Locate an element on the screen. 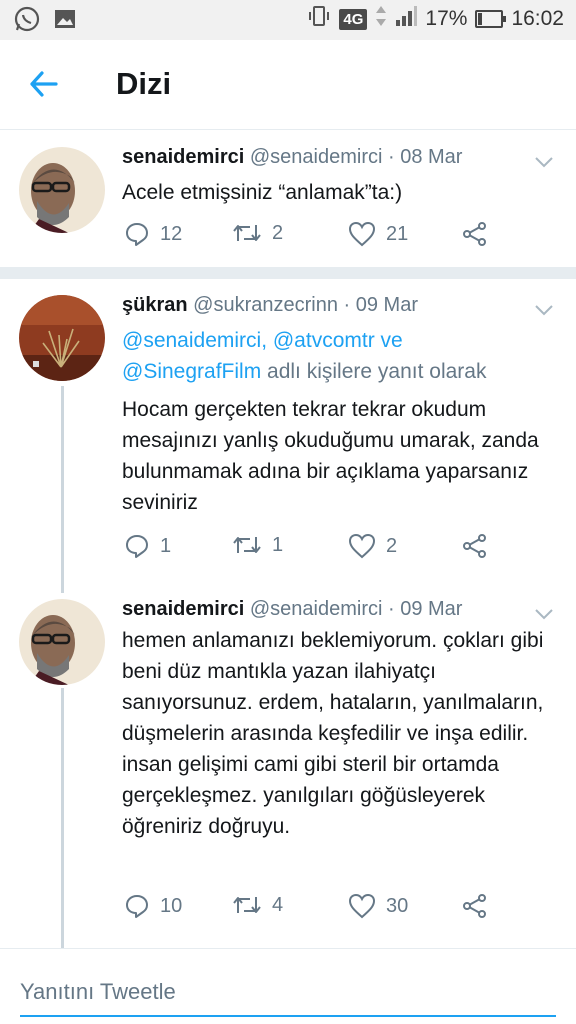  retweet-button: 4 is located at coordinates (257, 905).